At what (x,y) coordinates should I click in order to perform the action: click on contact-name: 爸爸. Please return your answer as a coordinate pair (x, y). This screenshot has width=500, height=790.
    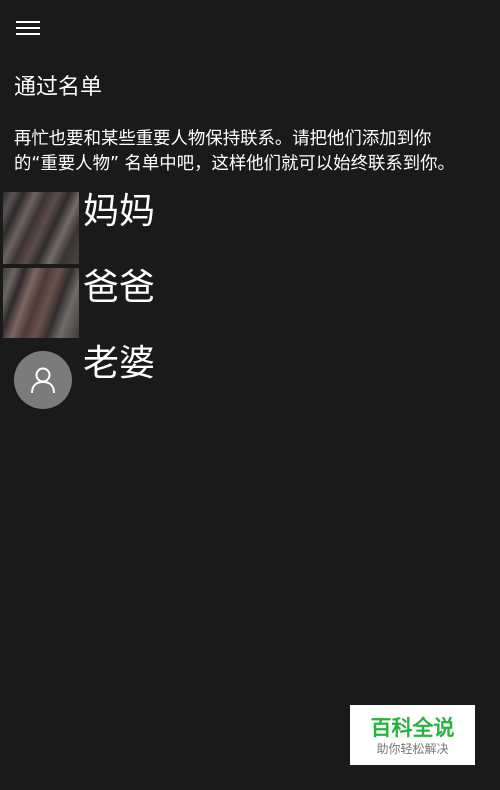
    Looking at the image, I should click on (119, 287).